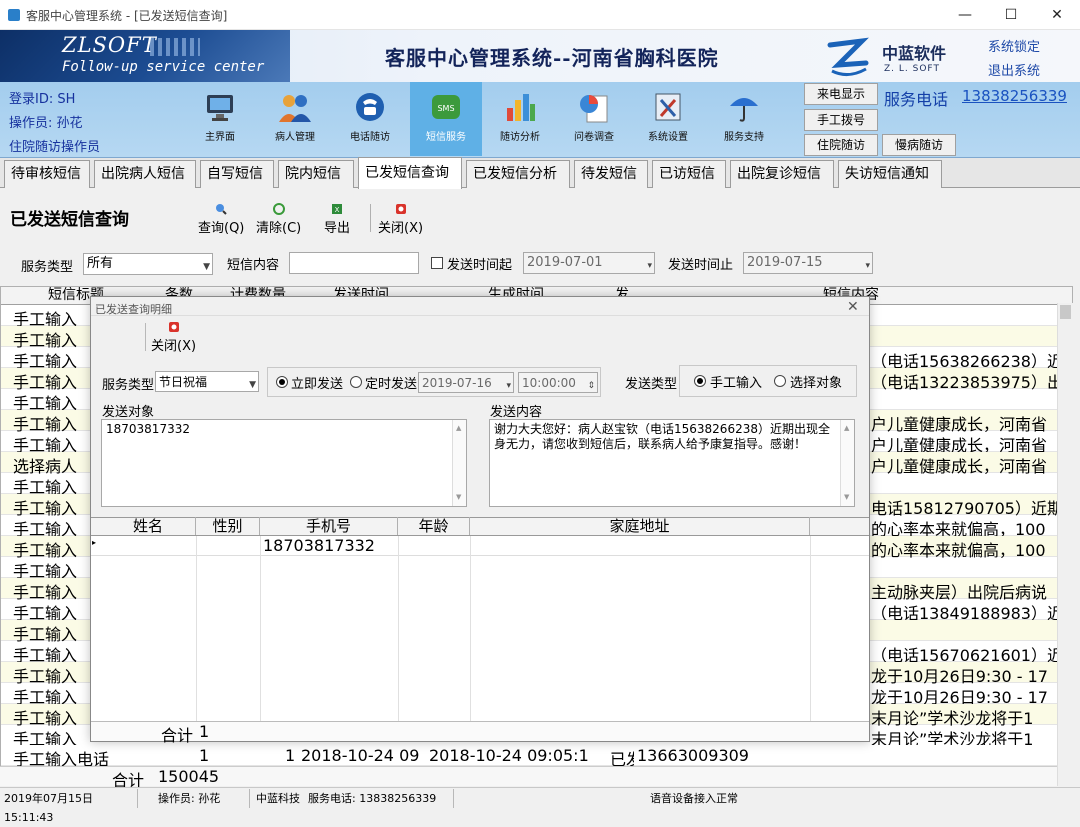  I want to click on row-pointer-icon: ▸, so click(94, 542).